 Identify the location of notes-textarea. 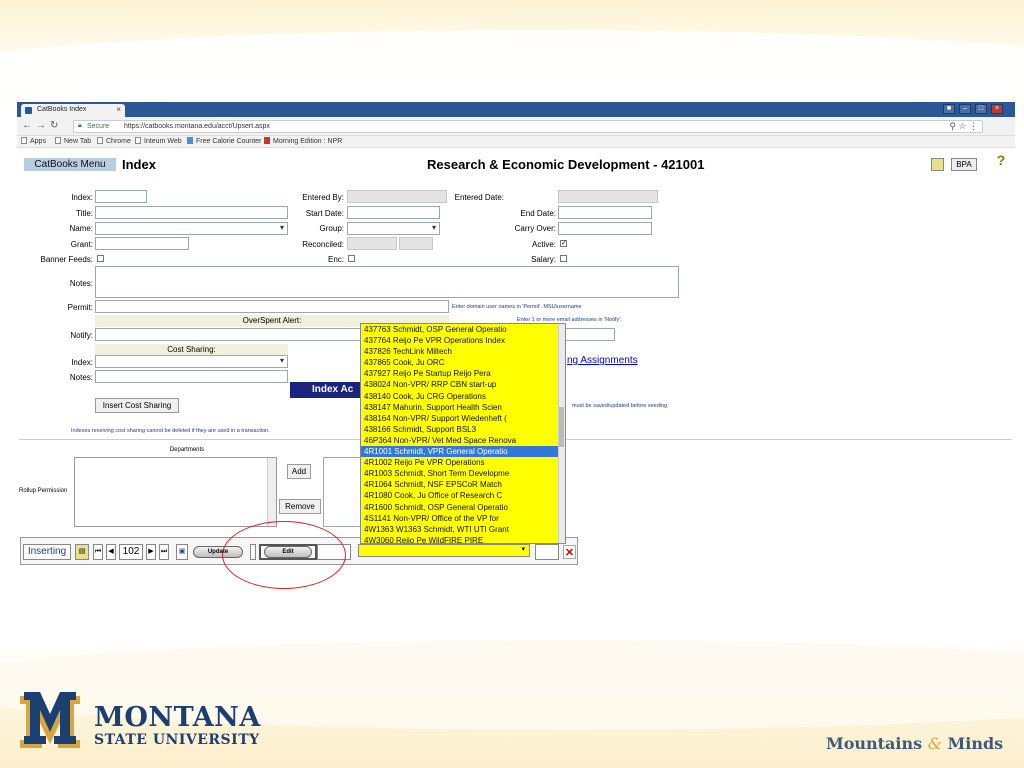
(387, 282).